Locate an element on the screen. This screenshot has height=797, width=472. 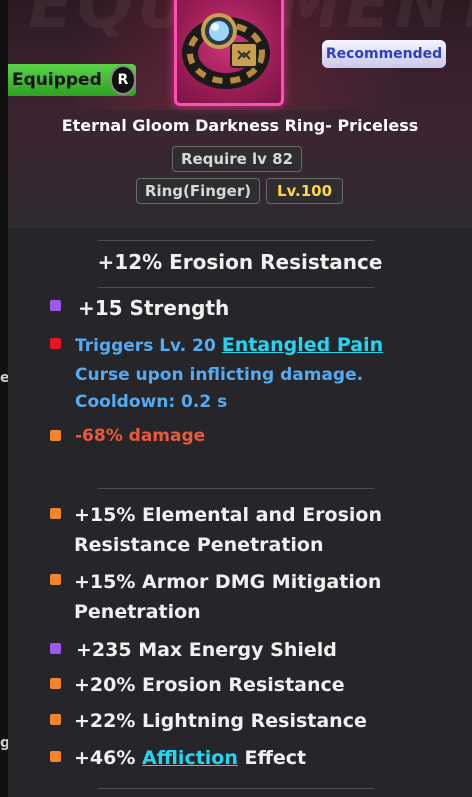
slot-tag: Ring(Finger) is located at coordinates (198, 191).